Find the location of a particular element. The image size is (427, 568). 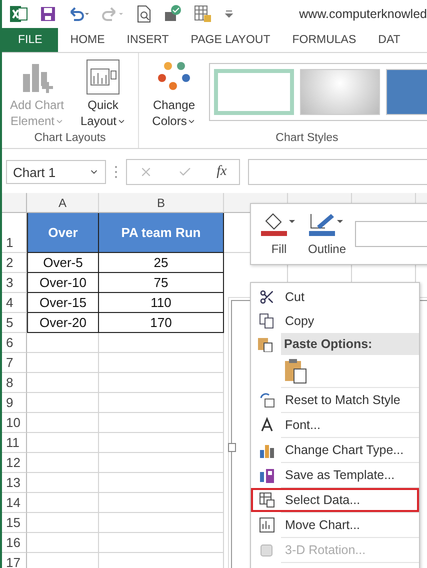

header-cell: PA team Run is located at coordinates (161, 233).